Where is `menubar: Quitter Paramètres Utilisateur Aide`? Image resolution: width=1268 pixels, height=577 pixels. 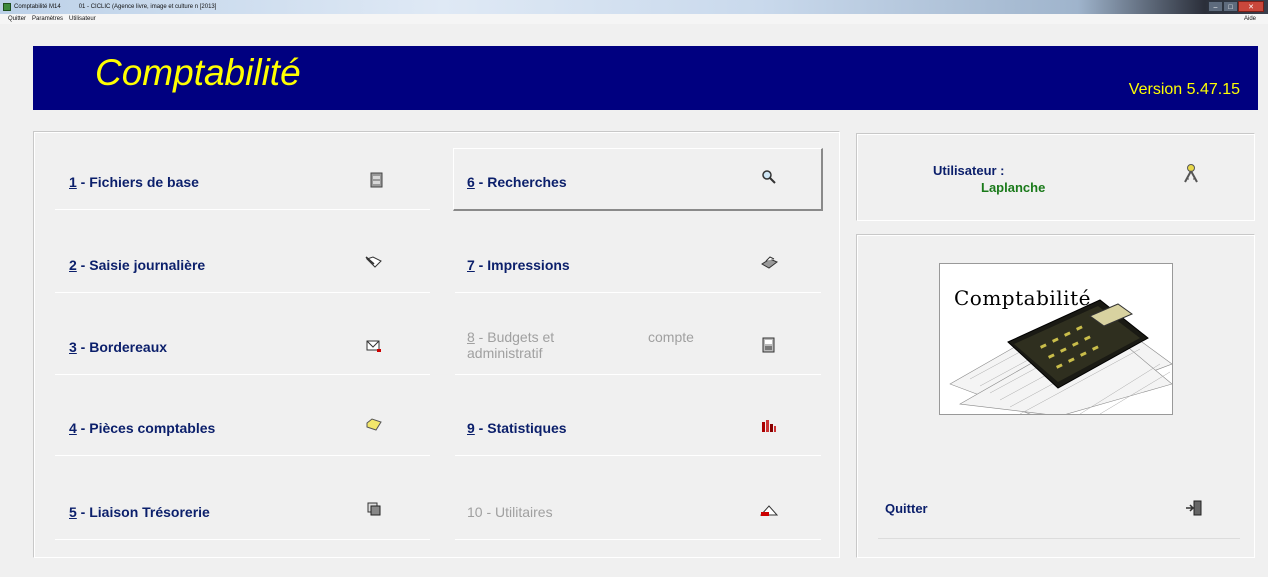 menubar: Quitter Paramètres Utilisateur Aide is located at coordinates (634, 19).